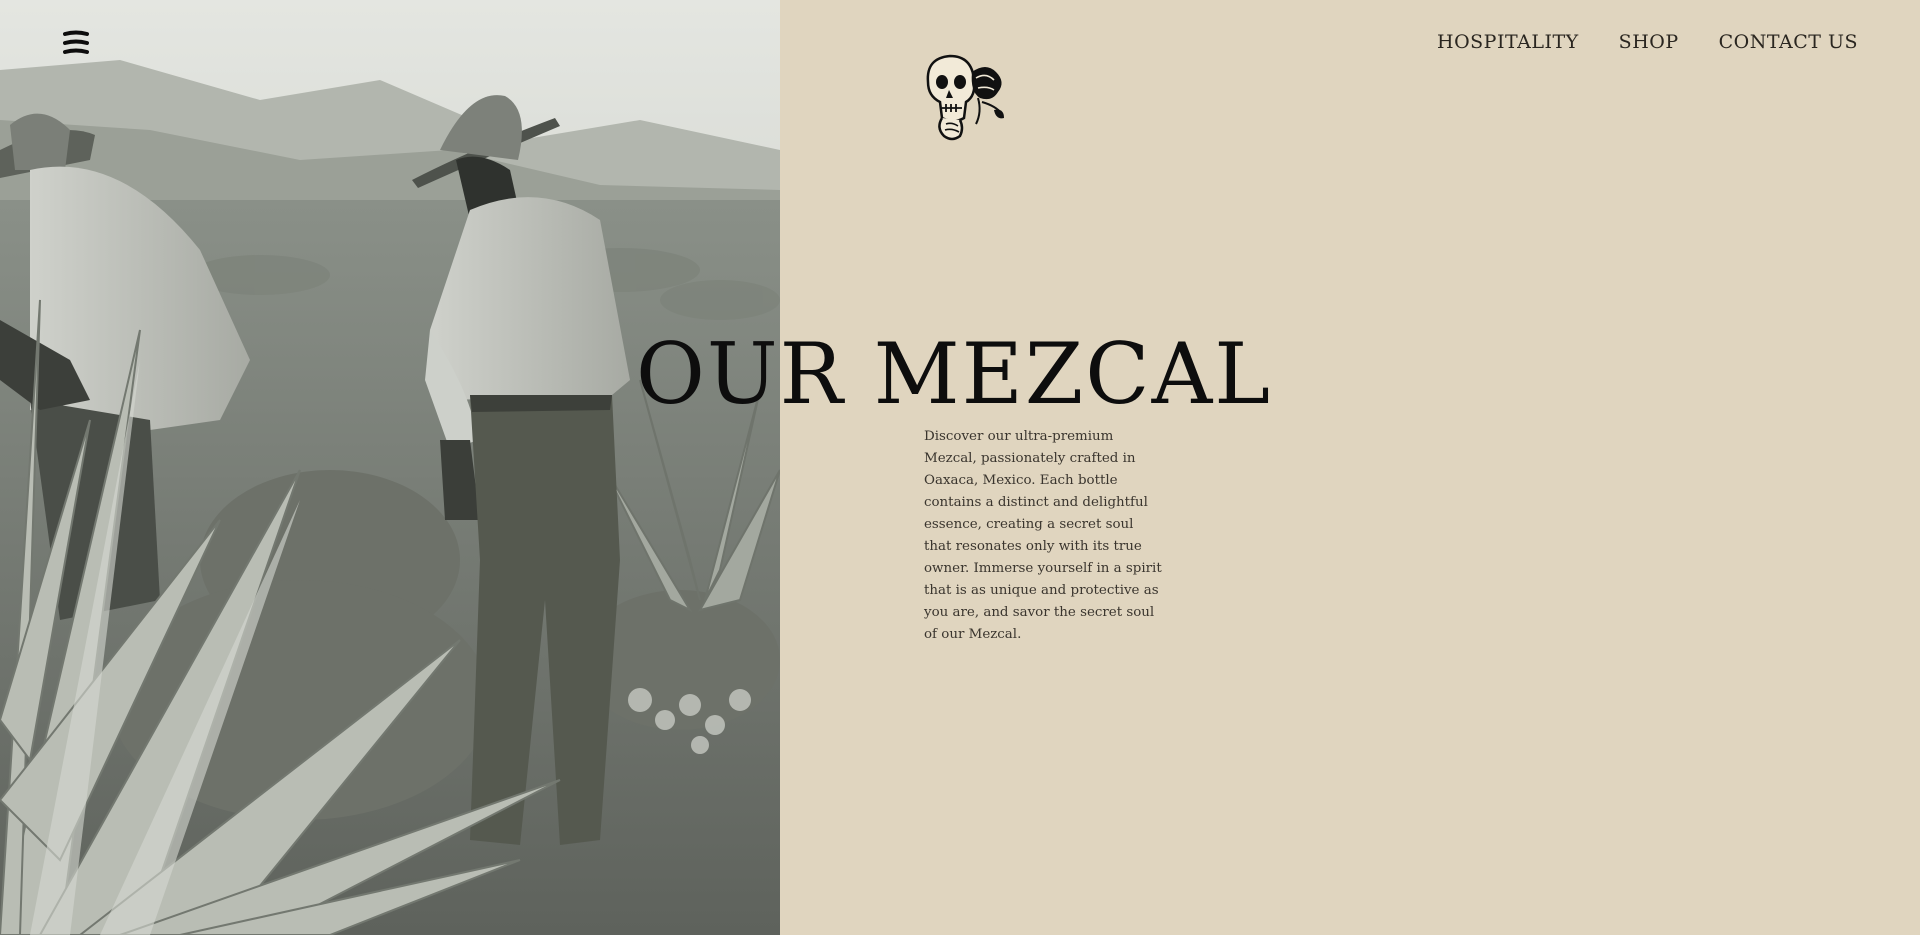 The height and width of the screenshot is (935, 1920). Describe the element at coordinates (954, 374) in the screenshot. I see `page-title: OUR MEZCAL` at that location.